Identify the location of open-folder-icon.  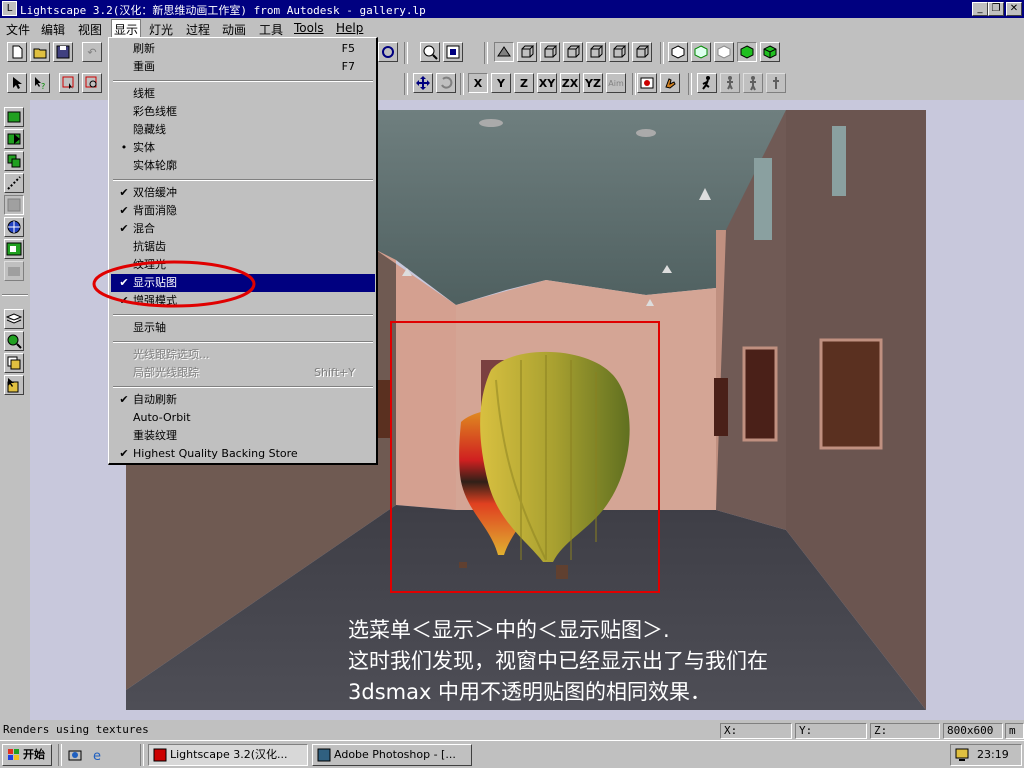
(40, 52).